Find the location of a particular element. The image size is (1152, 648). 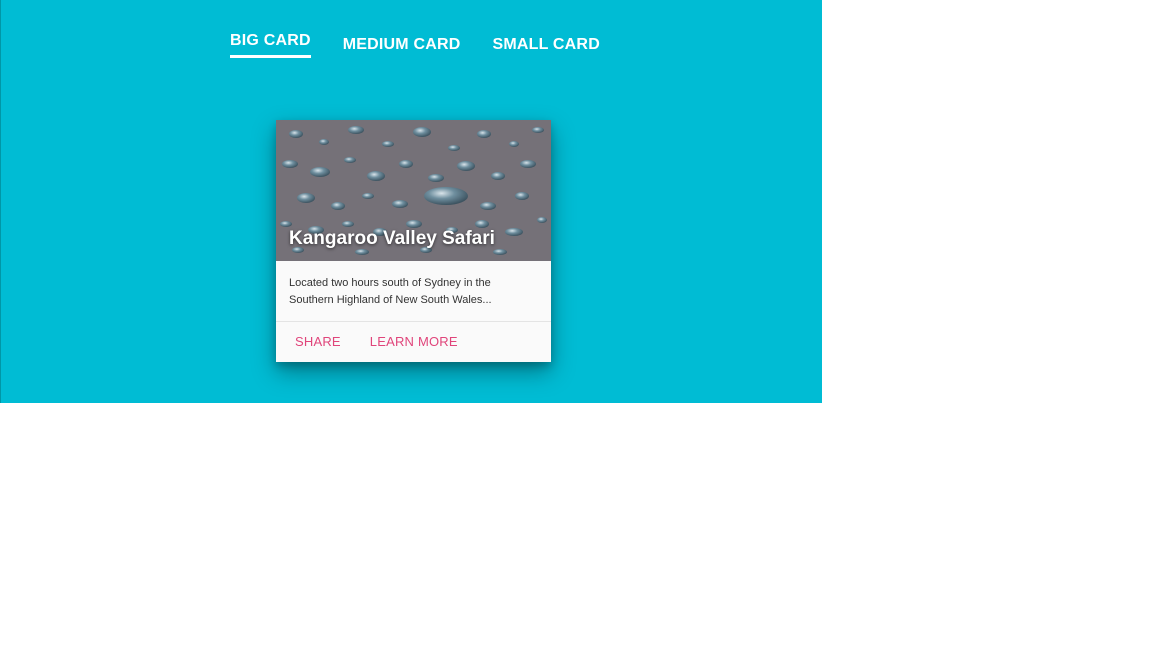

tab-big-card: BIG CARD is located at coordinates (270, 45).